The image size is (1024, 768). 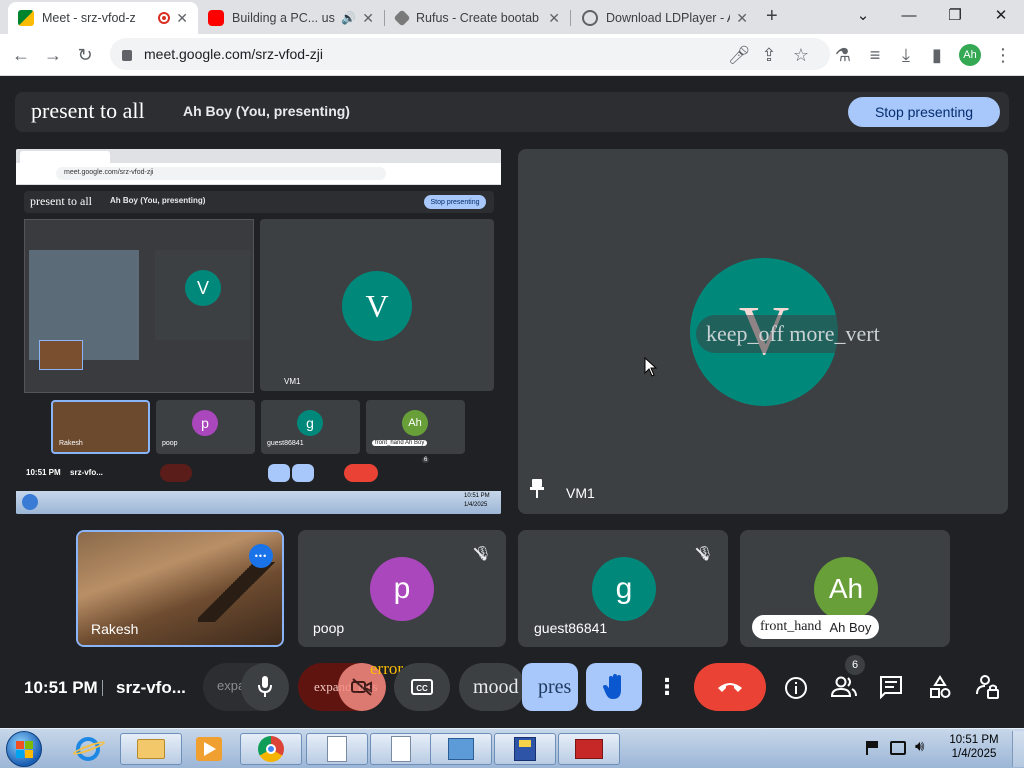 I want to click on back-arrow-icon: ←, so click(x=21, y=55).